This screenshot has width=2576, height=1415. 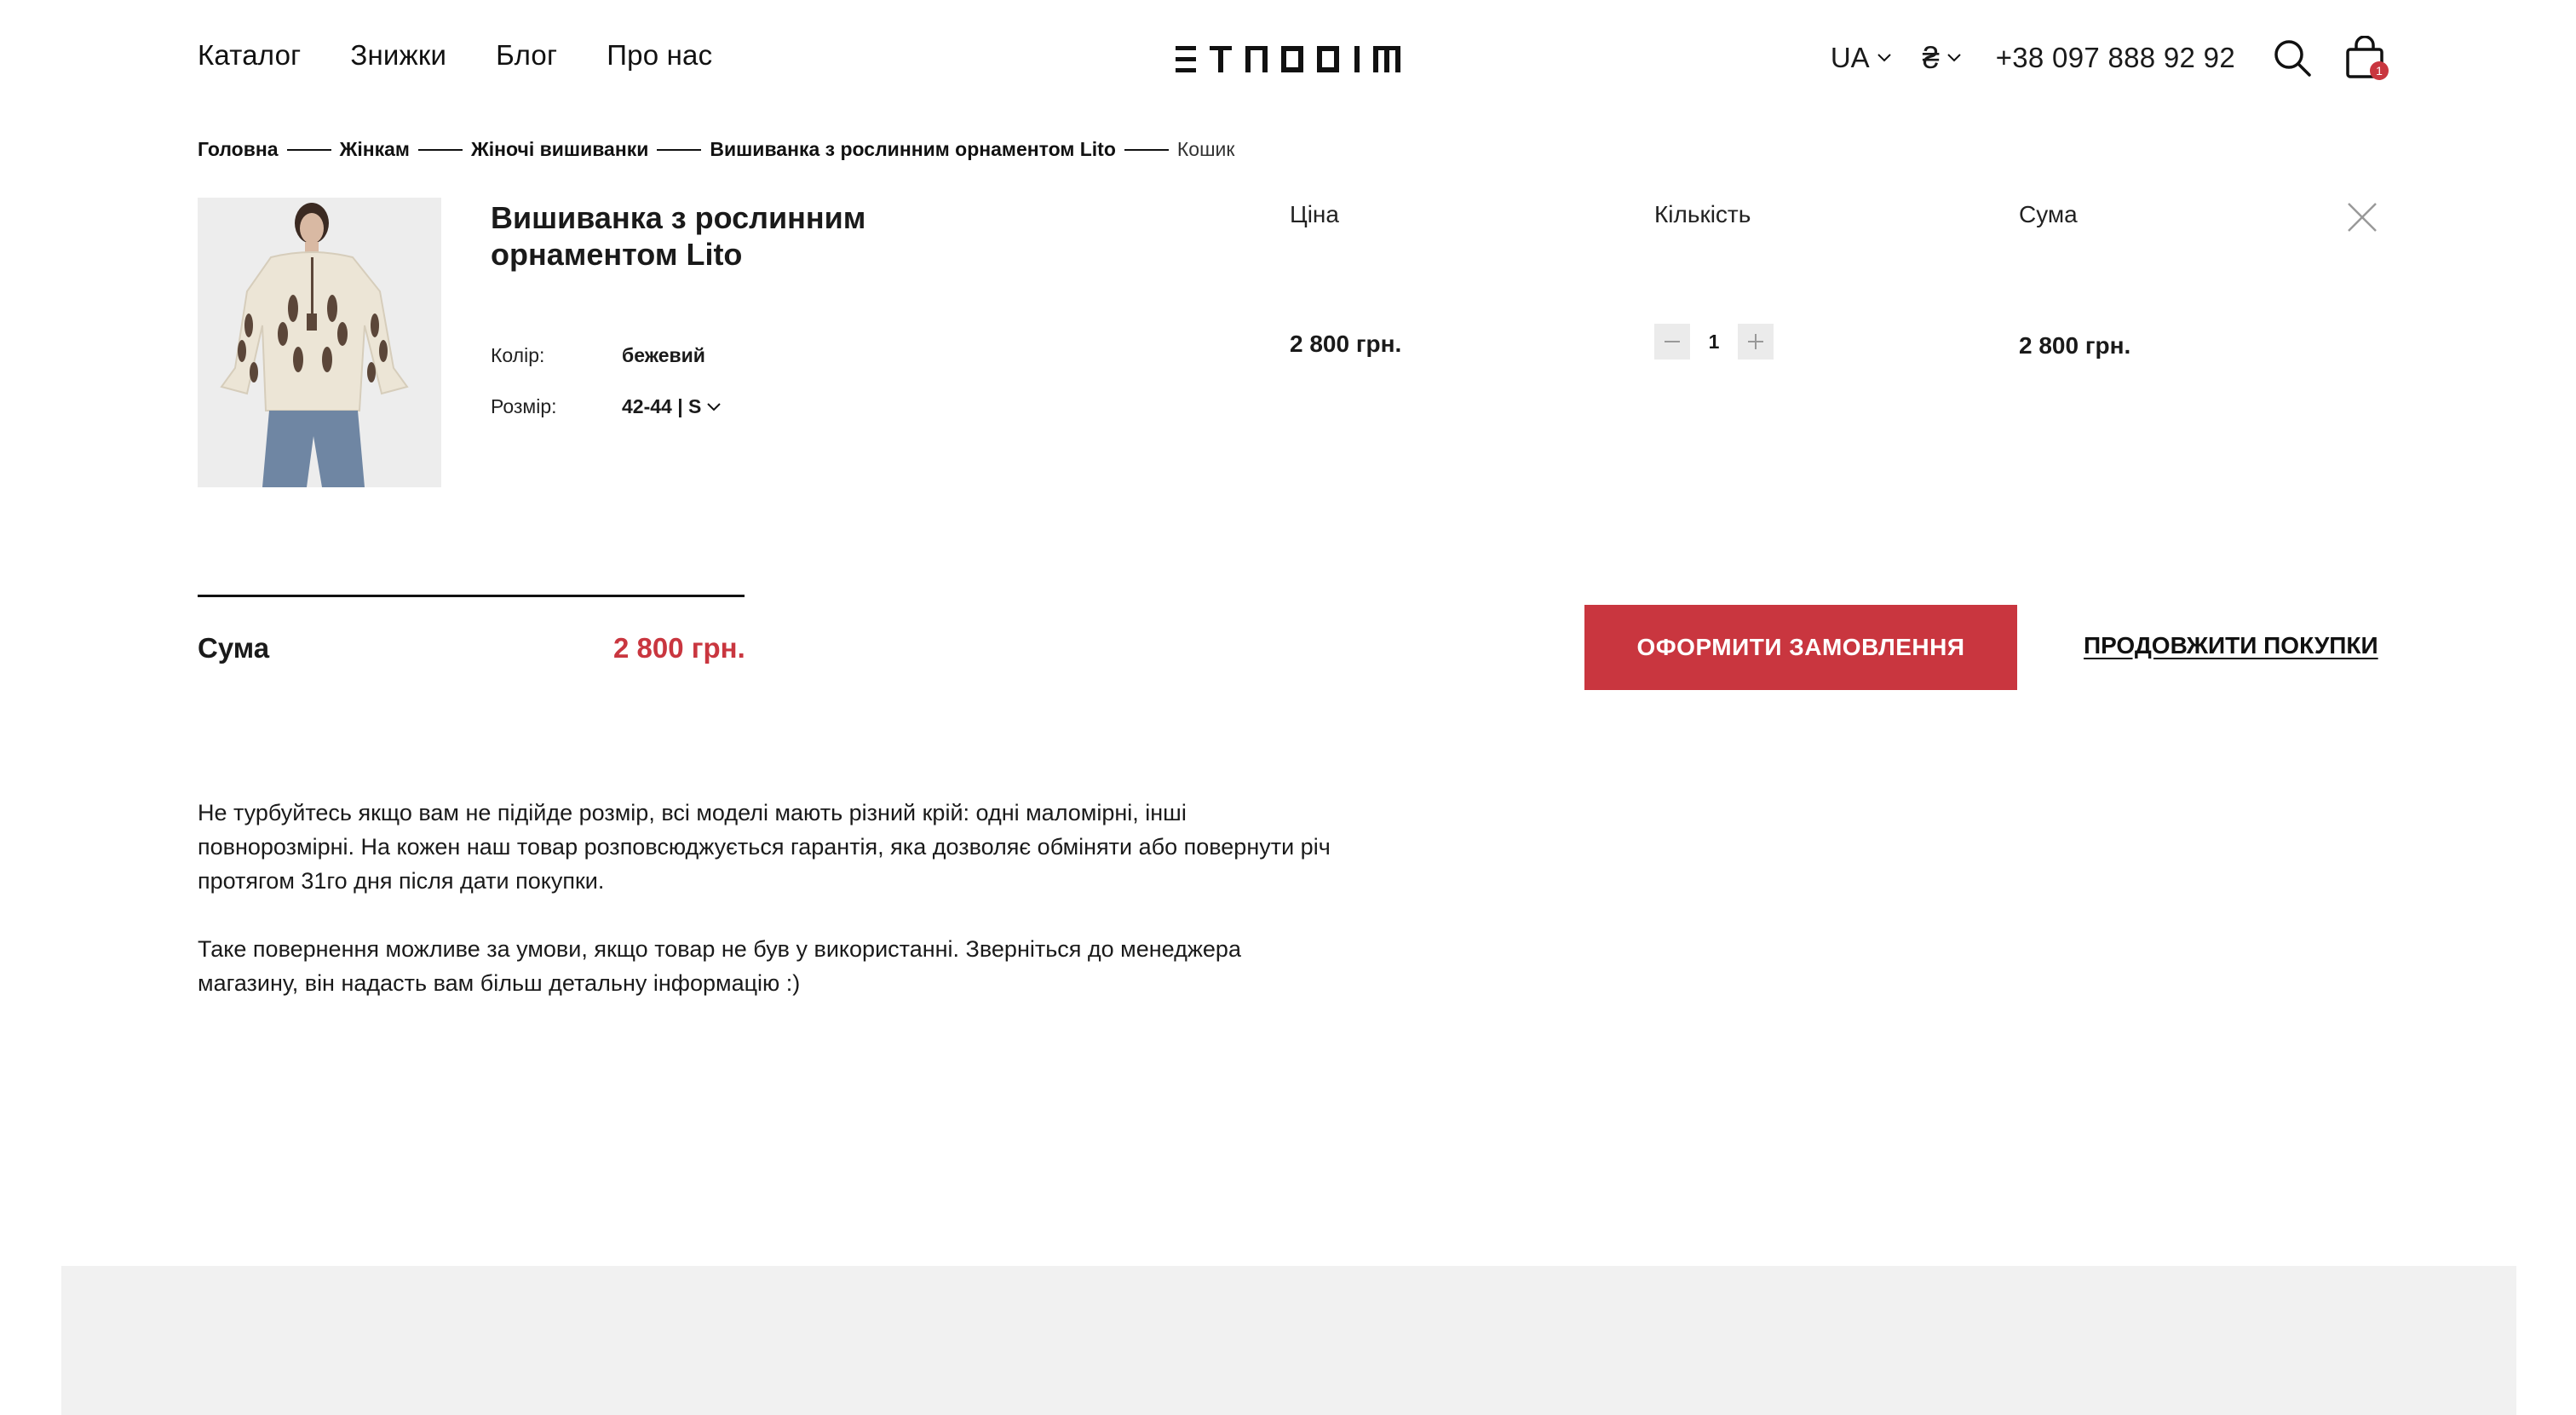 I want to click on decrease-quantity-button, so click(x=1672, y=342).